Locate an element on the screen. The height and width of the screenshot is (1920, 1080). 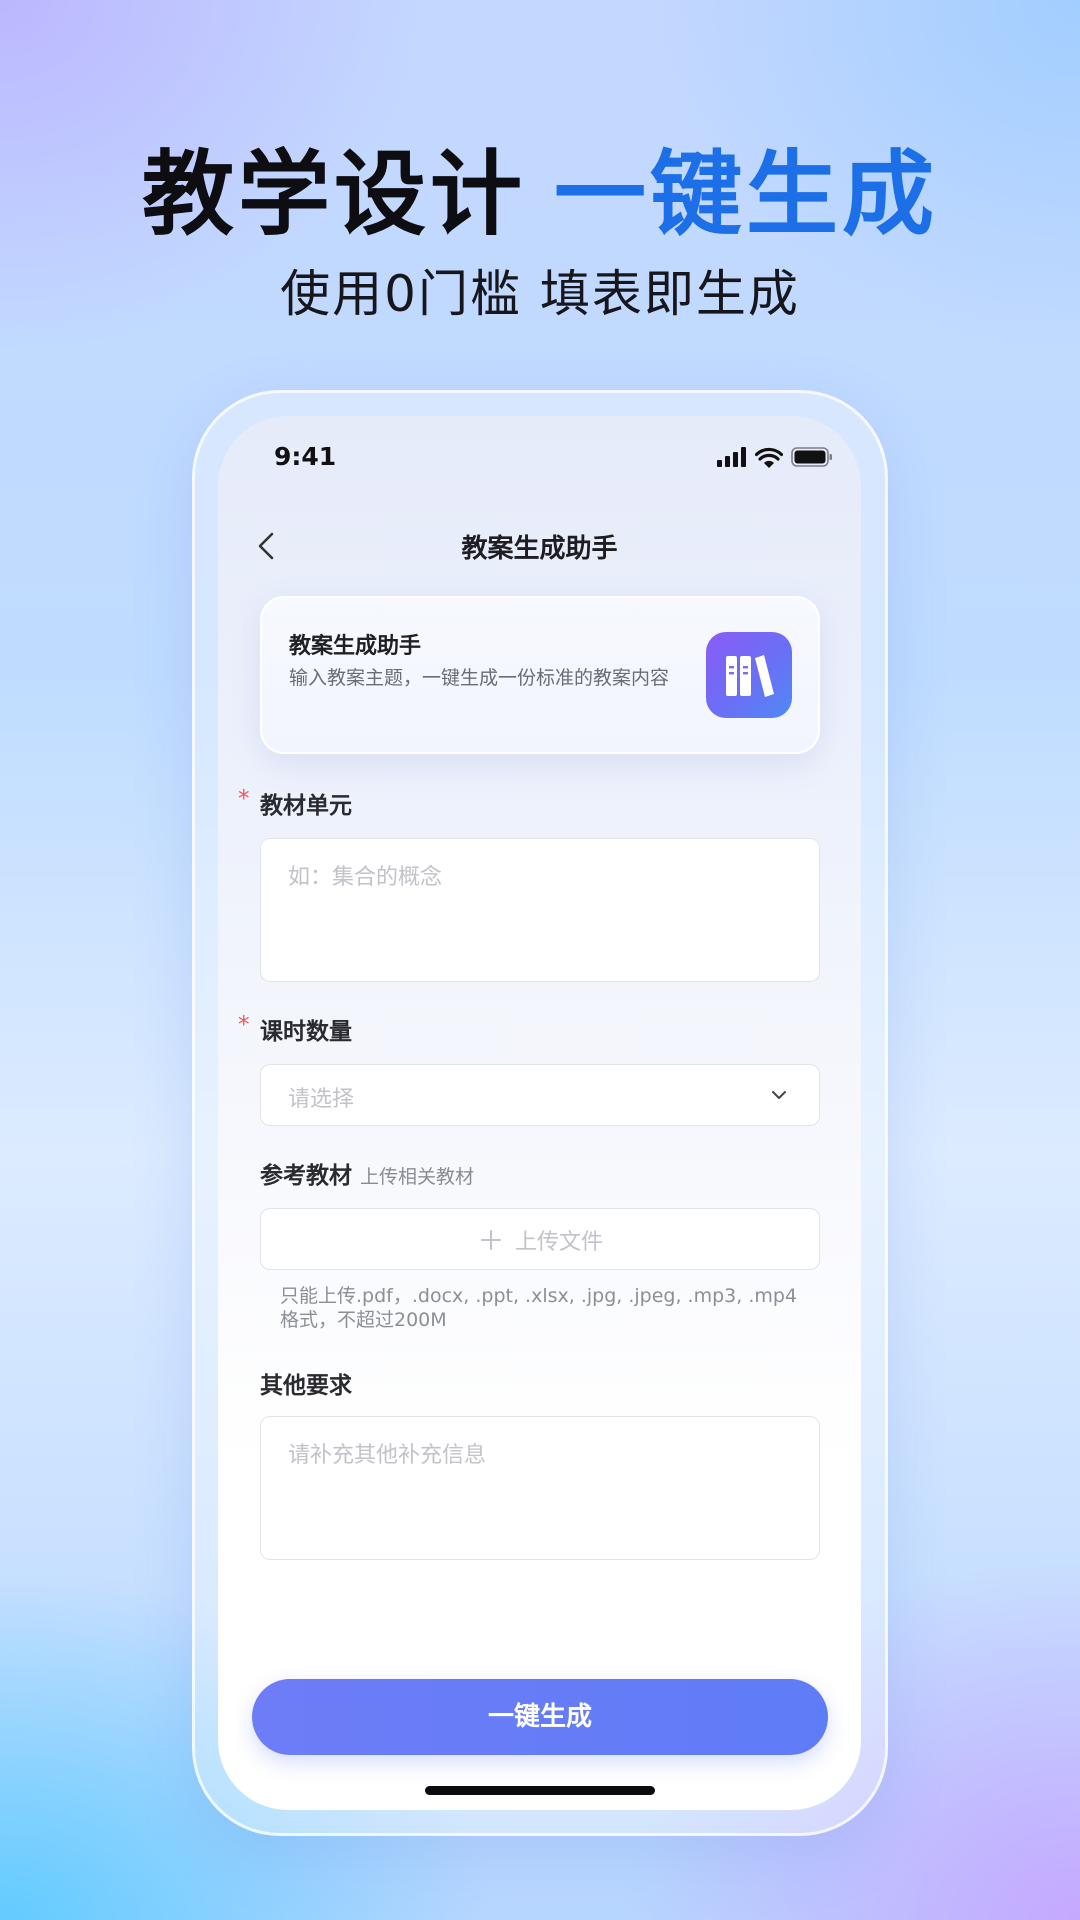
reference-hint: 上传相关教材 is located at coordinates (417, 1177).